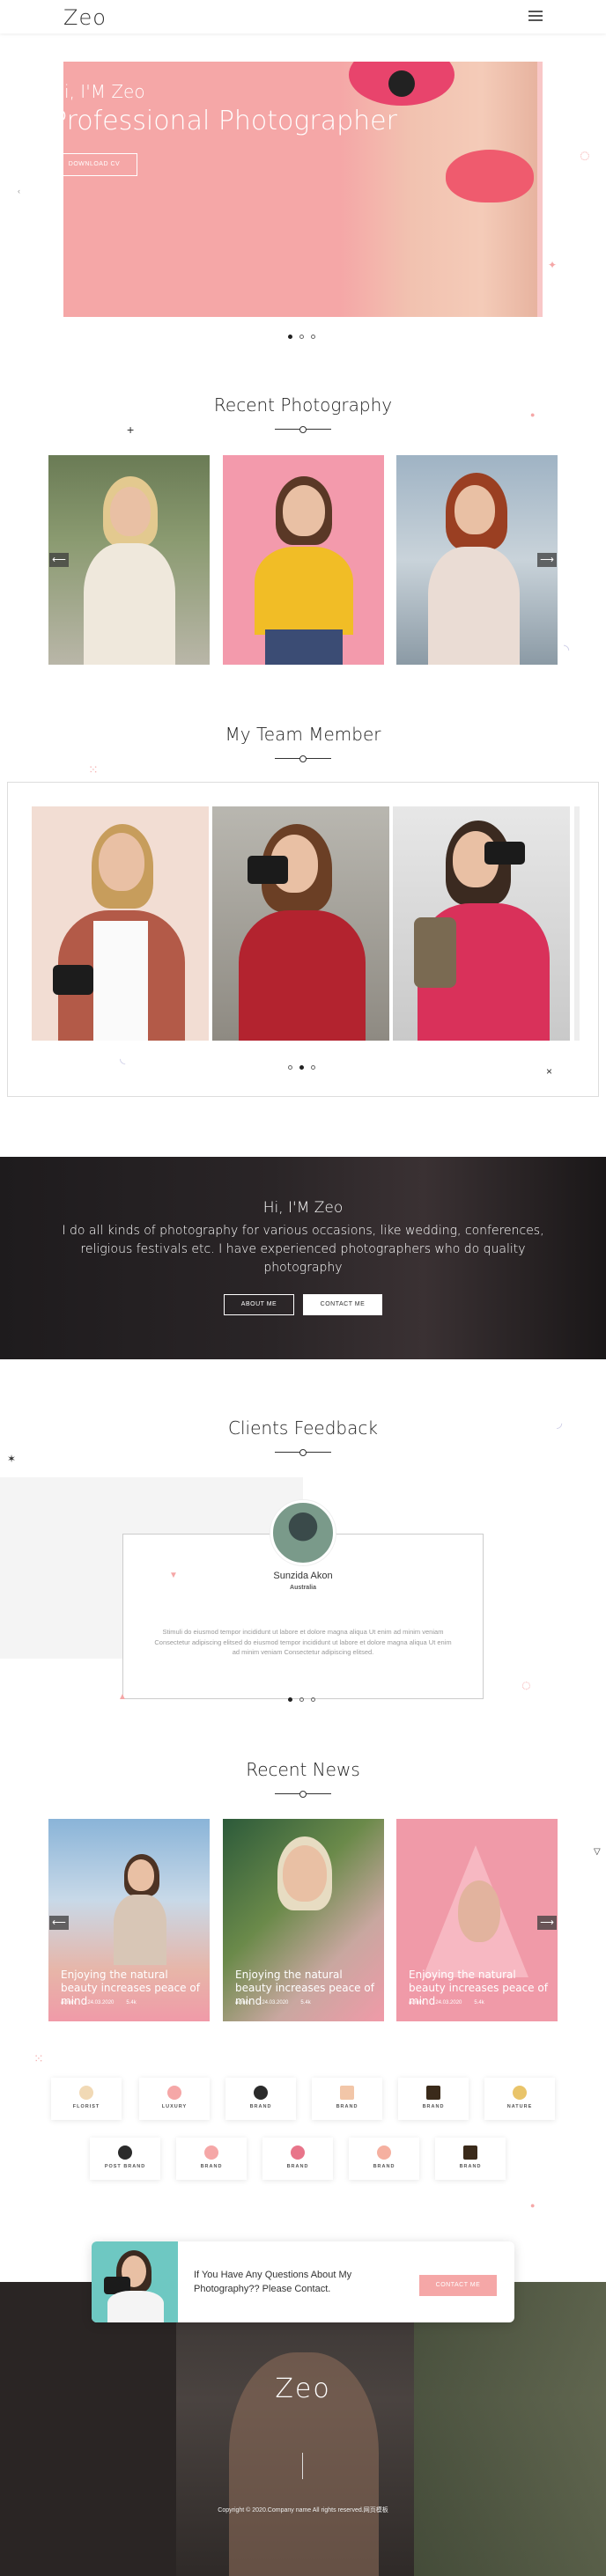 This screenshot has width=606, height=2576. Describe the element at coordinates (597, 1852) in the screenshot. I see `triangle-icon: ▽` at that location.